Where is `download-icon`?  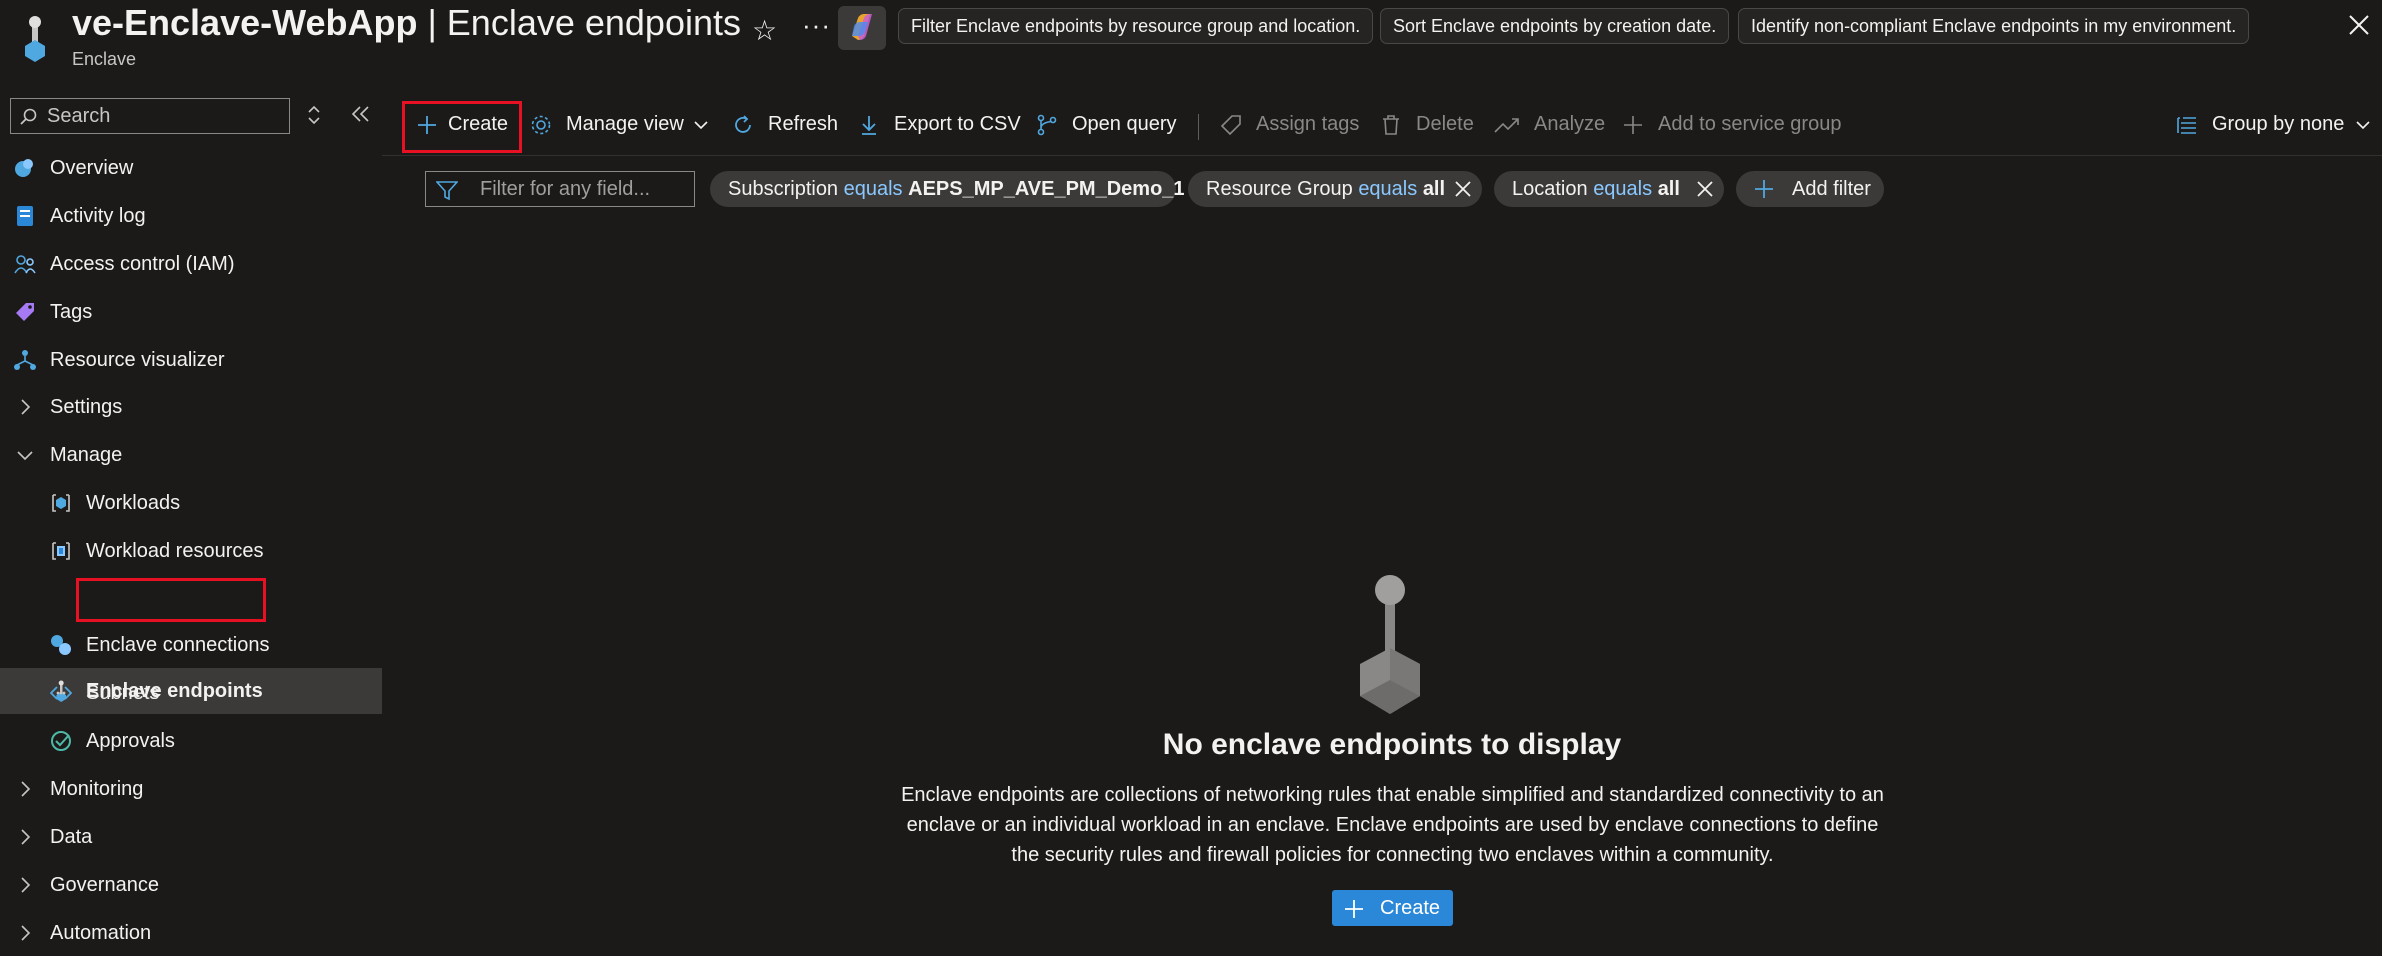
download-icon is located at coordinates (869, 125).